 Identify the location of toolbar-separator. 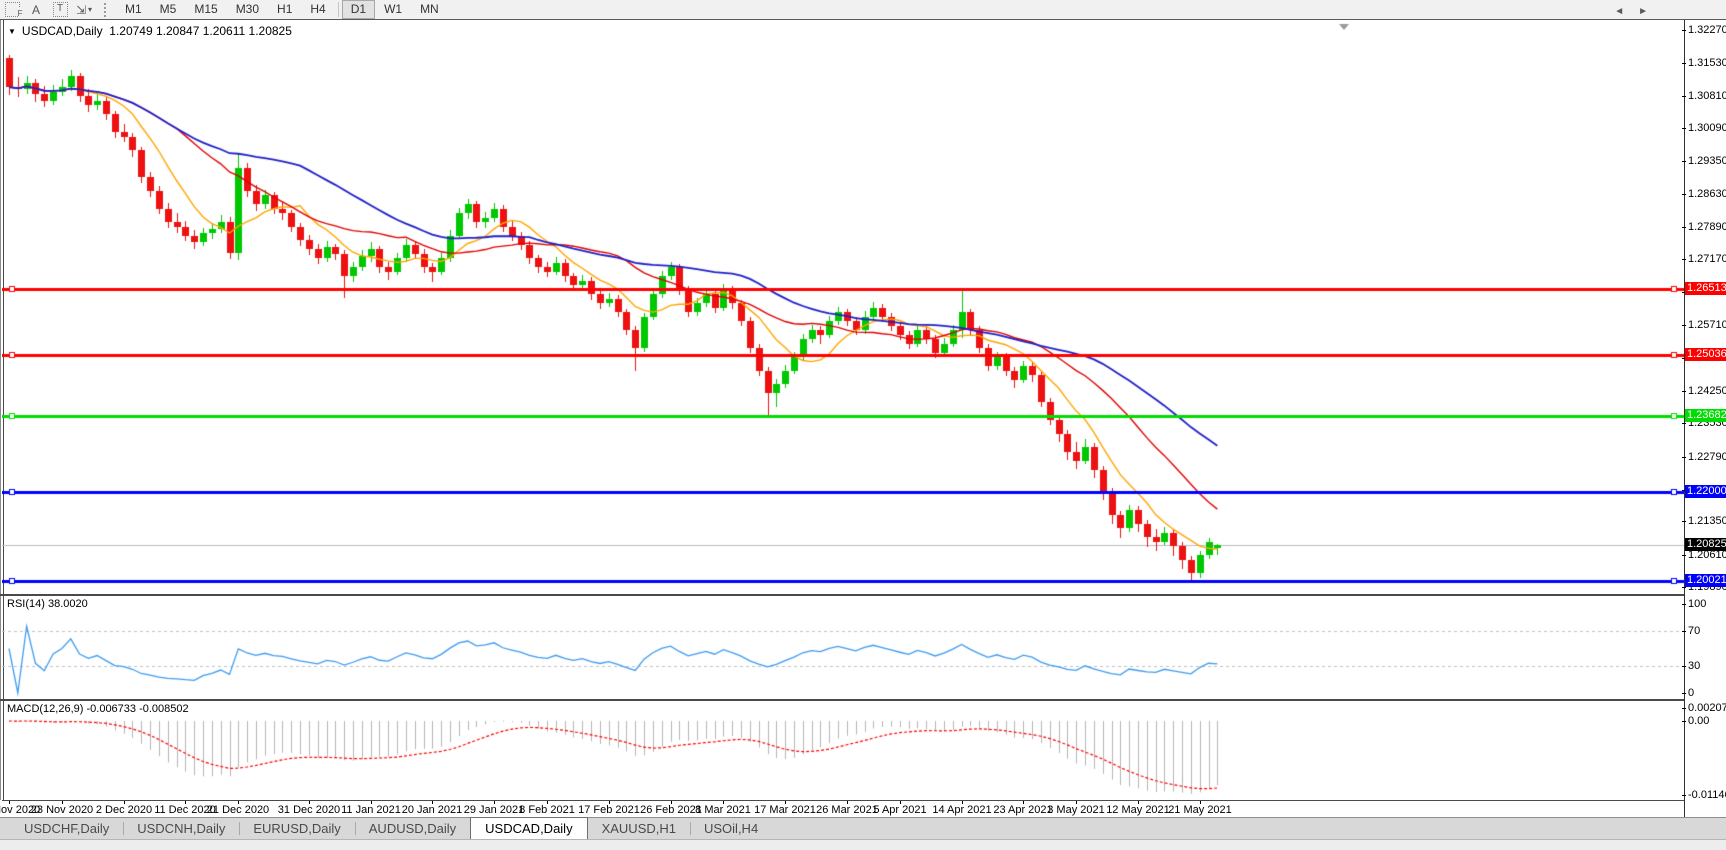
(338, 9).